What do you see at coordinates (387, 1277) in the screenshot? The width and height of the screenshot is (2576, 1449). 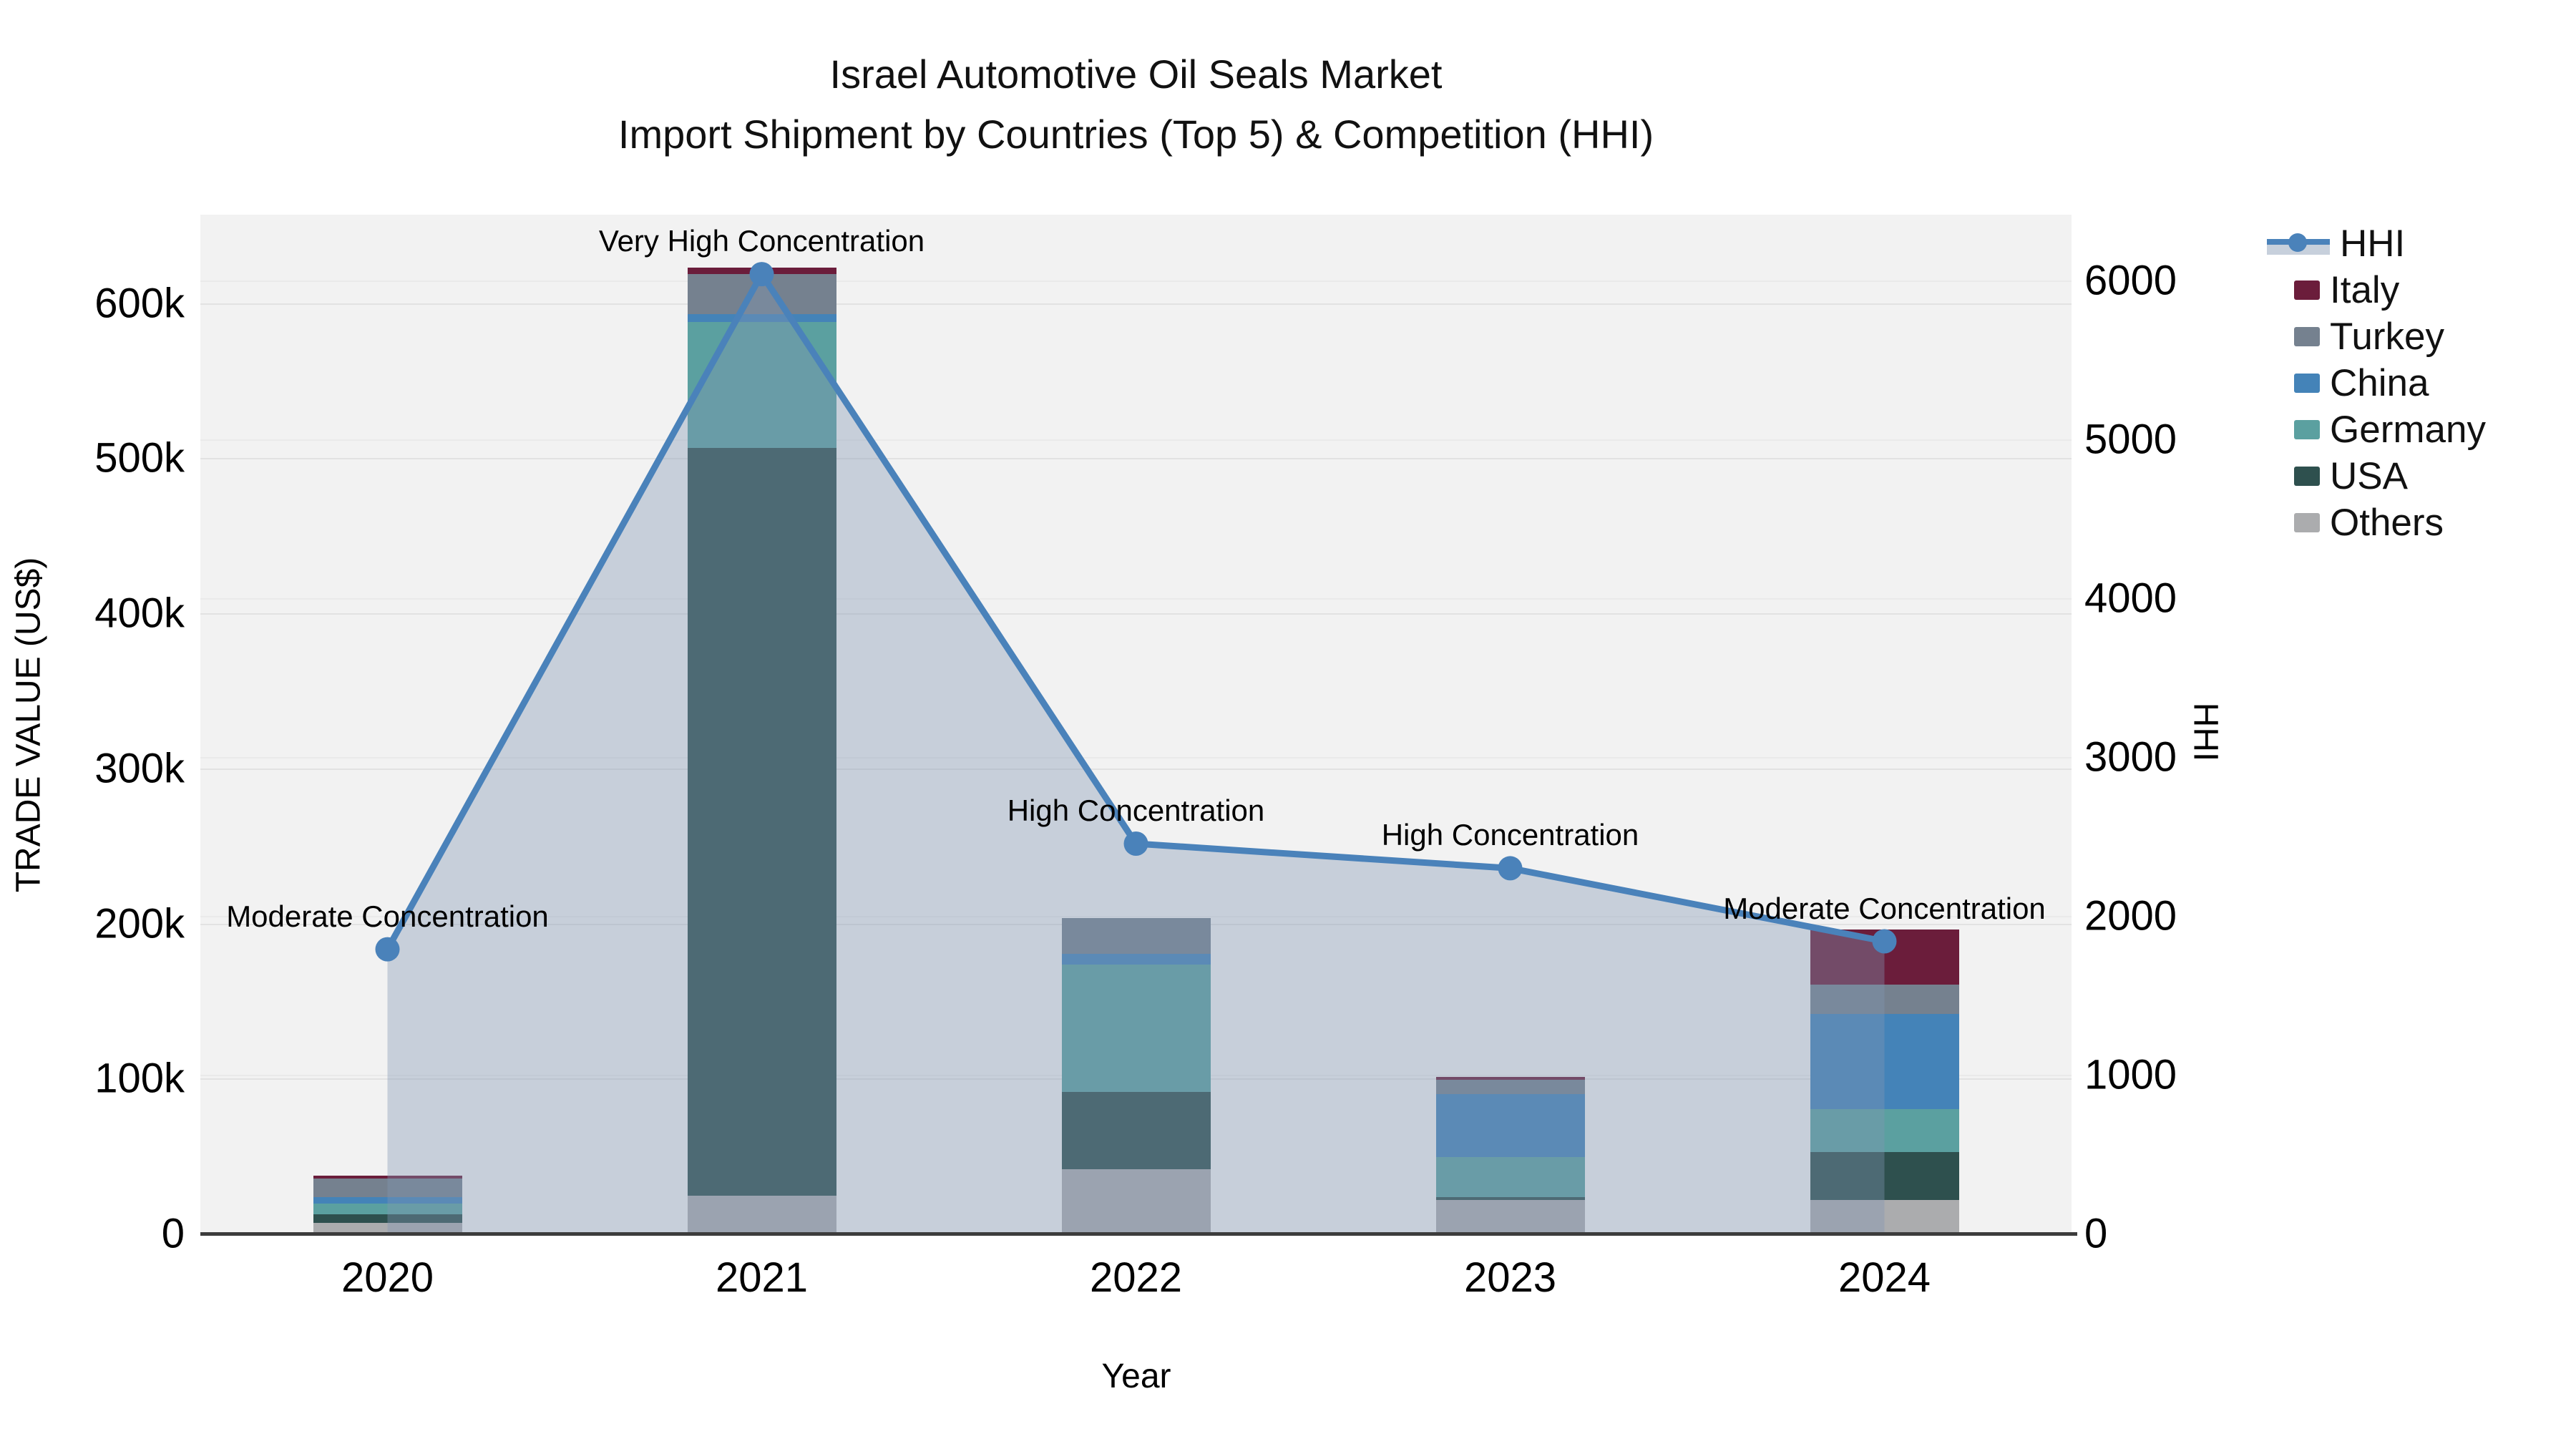 I see `x-tick-2020: 2020` at bounding box center [387, 1277].